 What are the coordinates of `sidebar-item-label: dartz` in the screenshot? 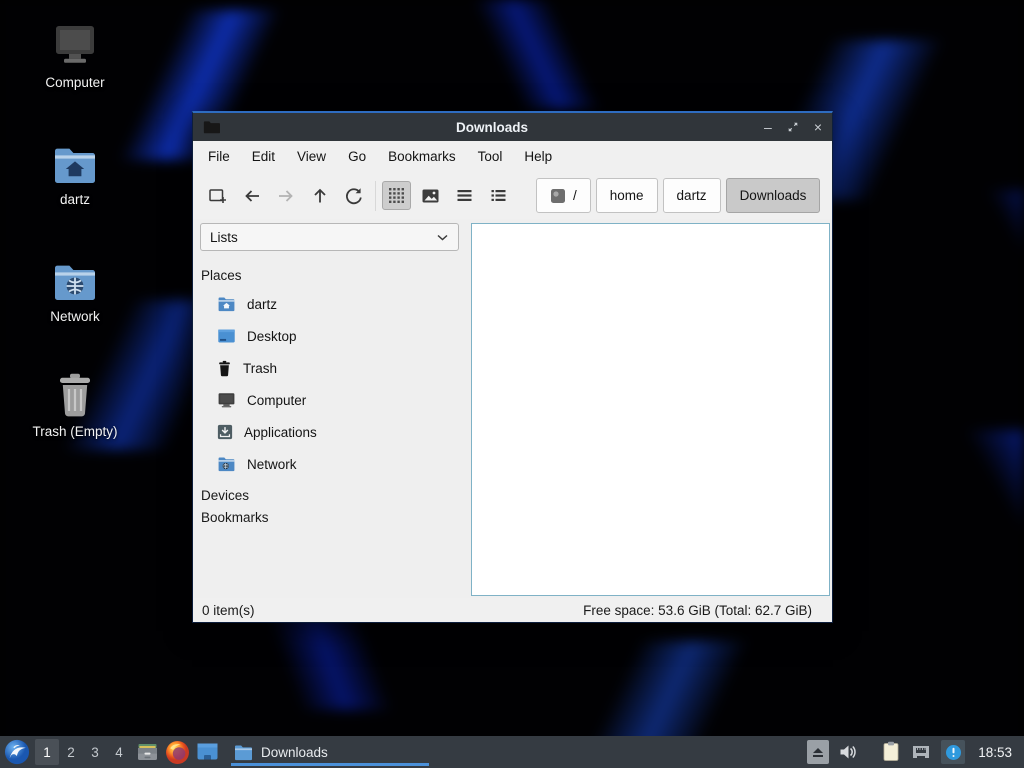 It's located at (262, 304).